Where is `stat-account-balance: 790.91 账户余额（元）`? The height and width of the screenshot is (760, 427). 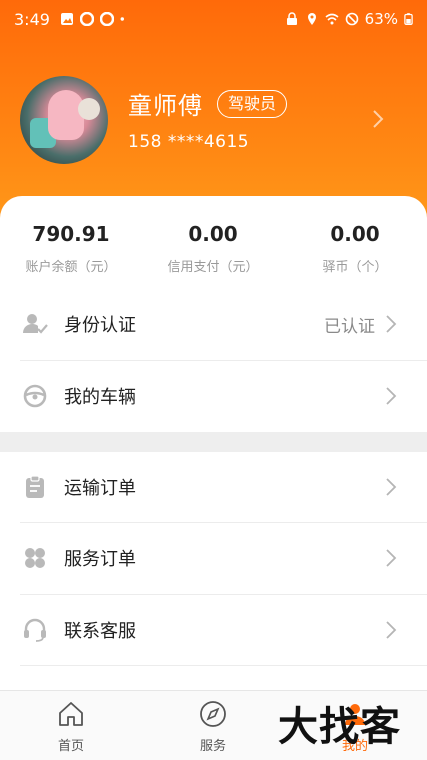
stat-account-balance: 790.91 账户余额（元） is located at coordinates (71, 248).